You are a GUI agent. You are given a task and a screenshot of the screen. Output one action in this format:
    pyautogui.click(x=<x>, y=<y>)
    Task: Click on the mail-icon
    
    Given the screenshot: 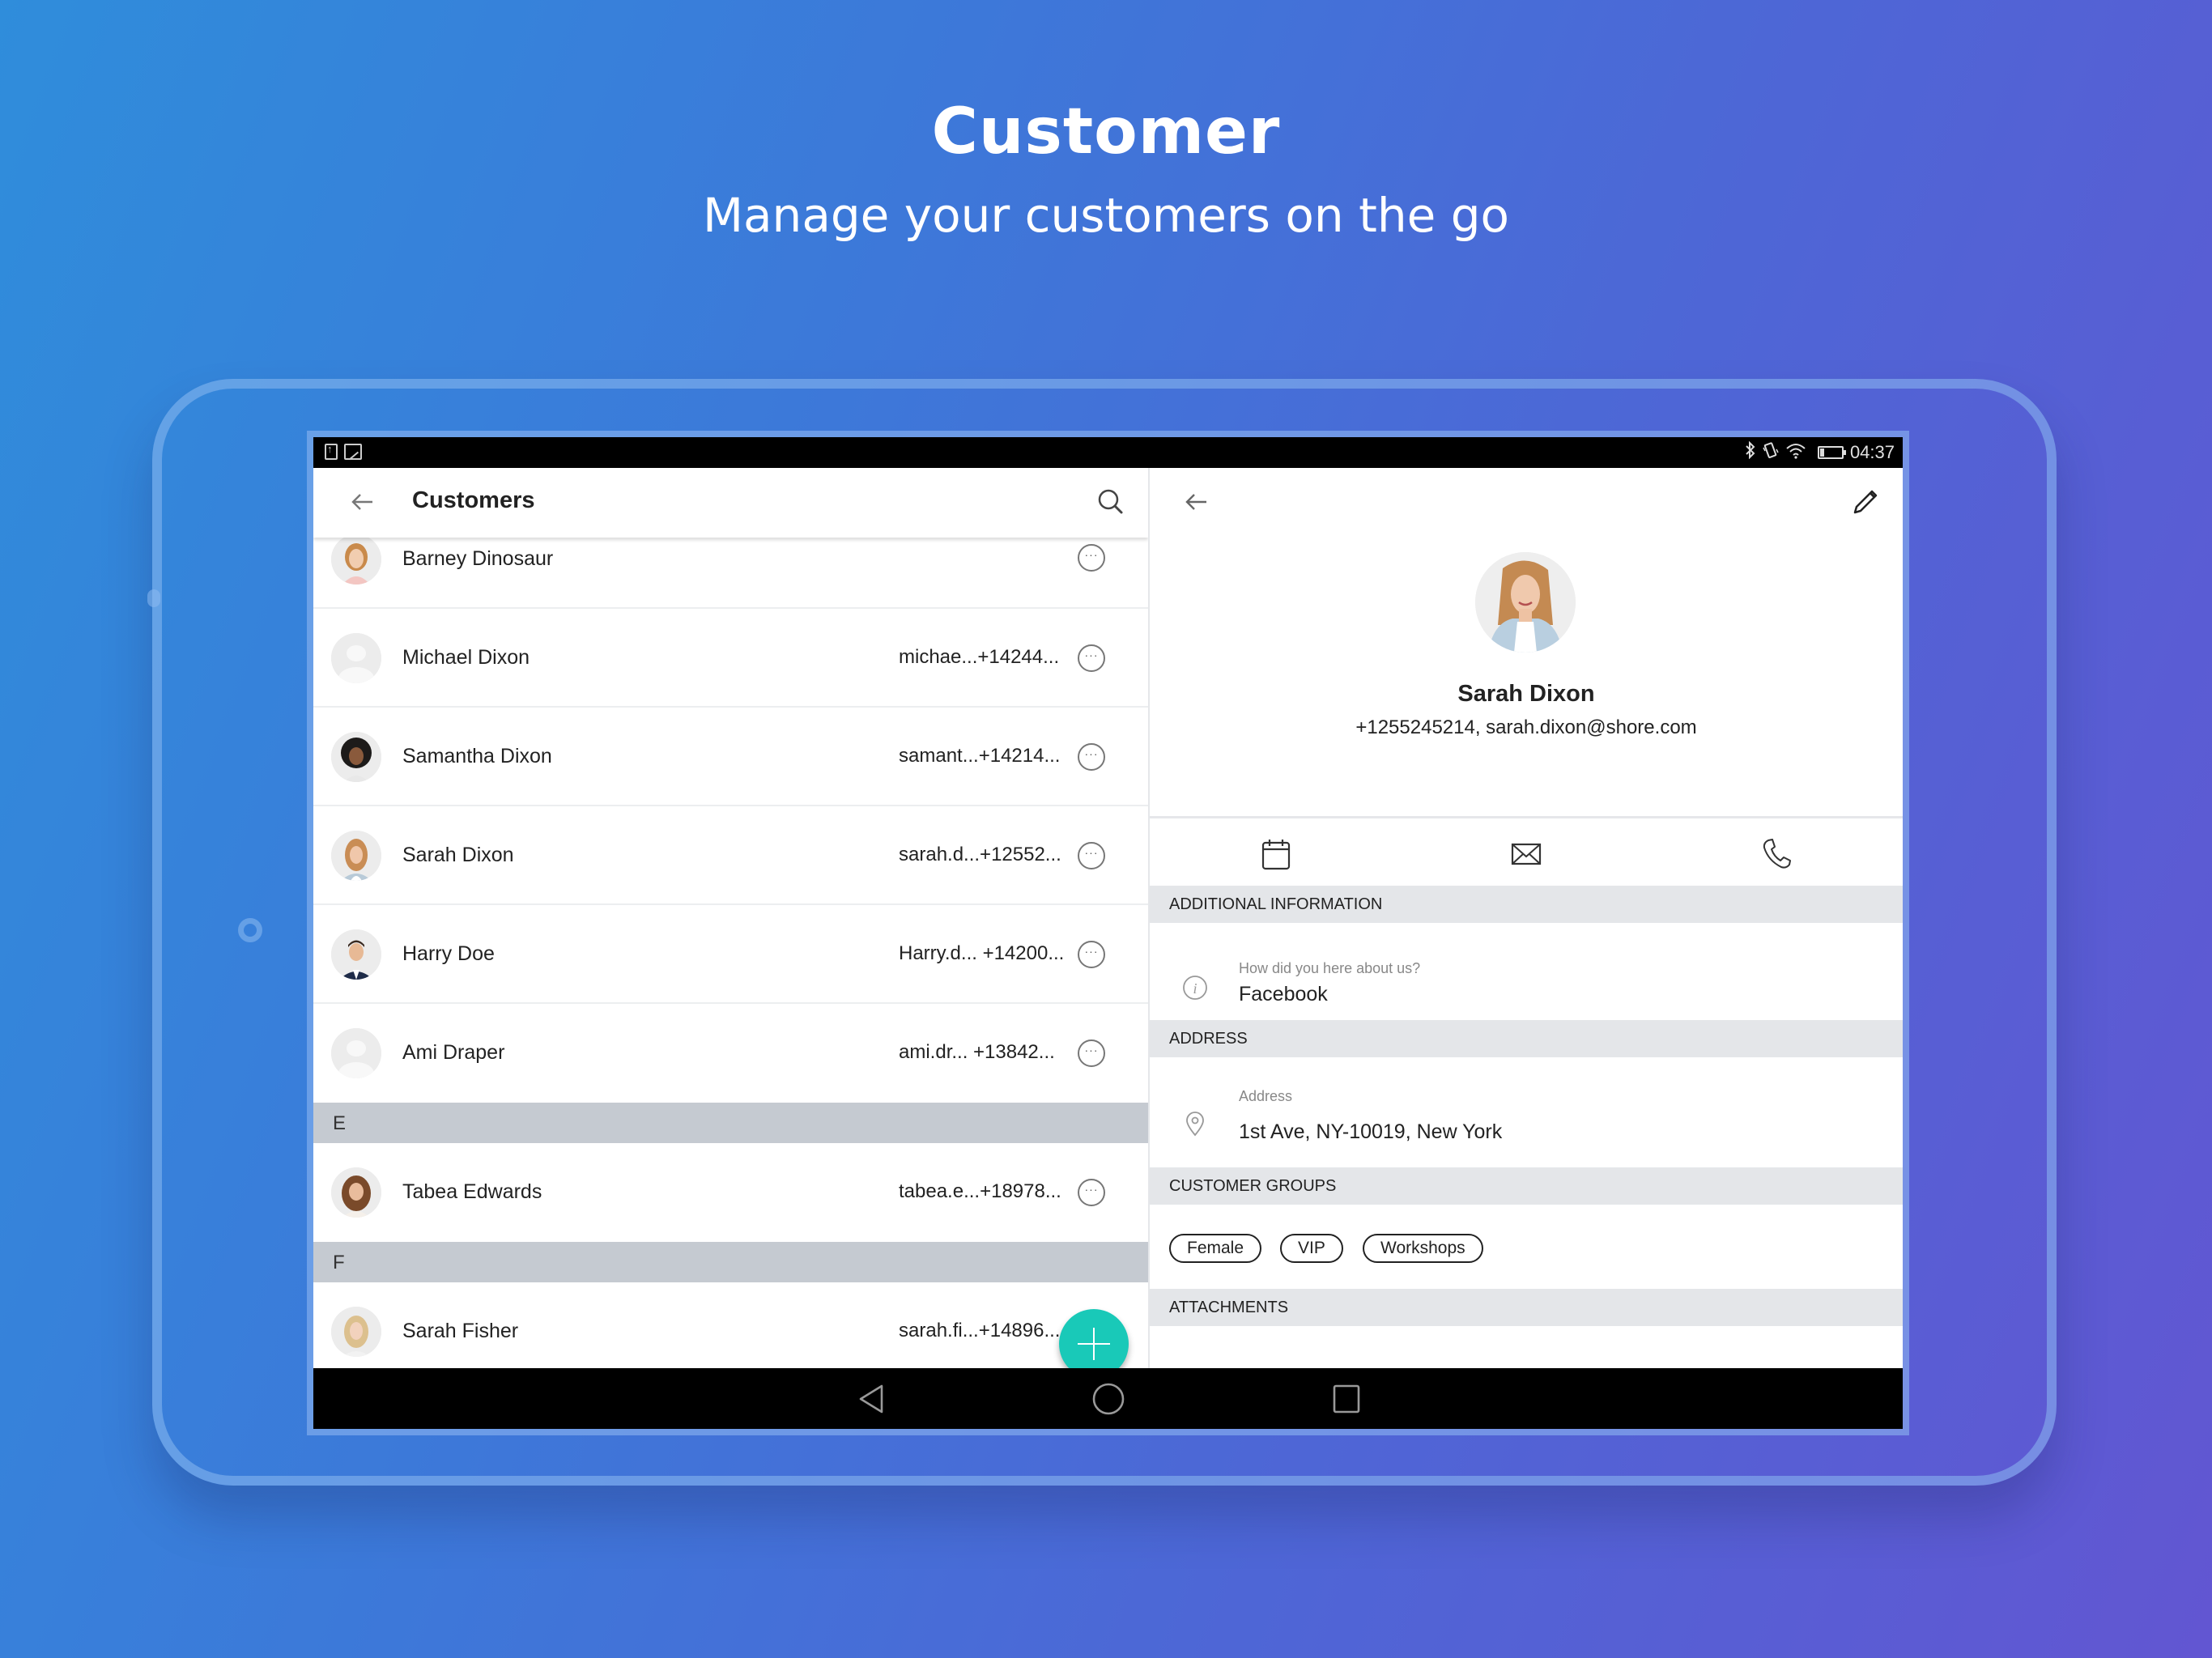 What is the action you would take?
    pyautogui.click(x=1527, y=854)
    